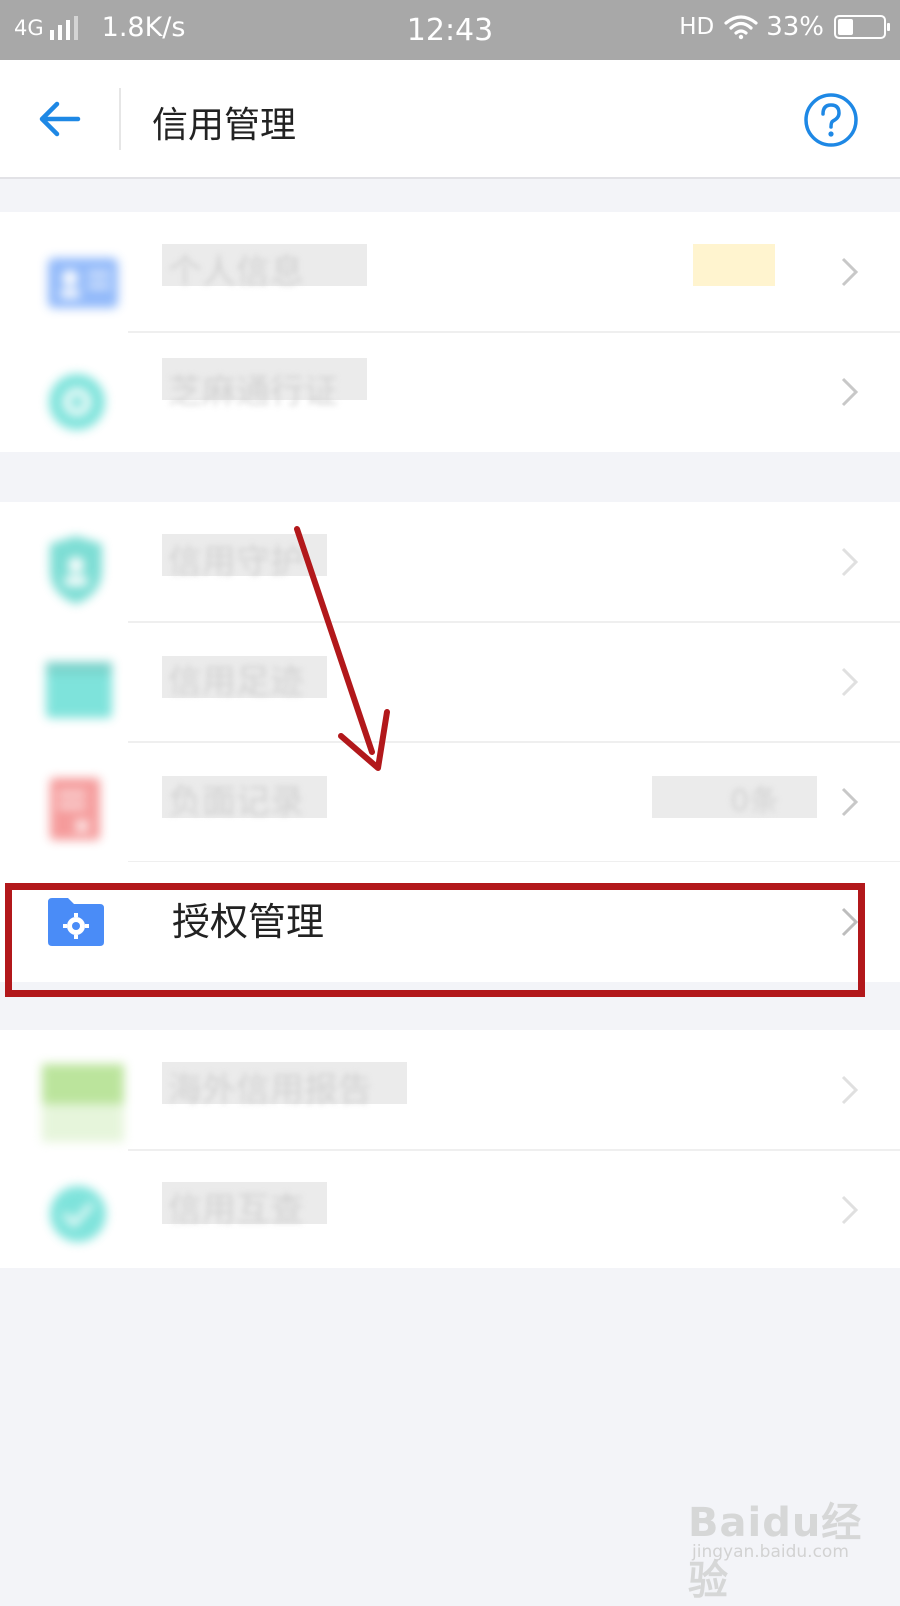  I want to click on status-bar: 4G 1.8K/s 12:43 HD 33%, so click(450, 30).